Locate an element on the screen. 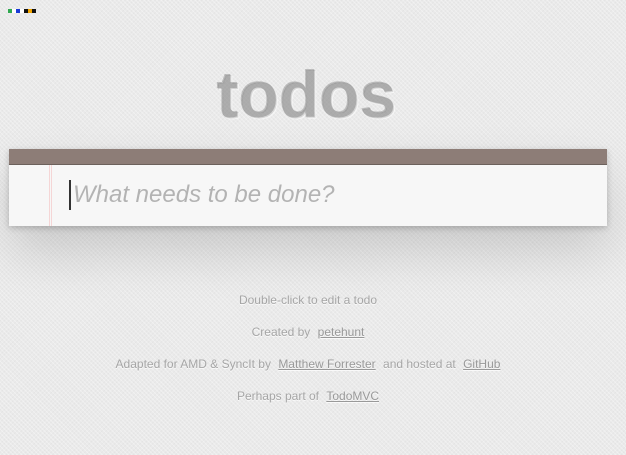 This screenshot has width=626, height=455. created-by-line: Created by petehunt is located at coordinates (308, 338).